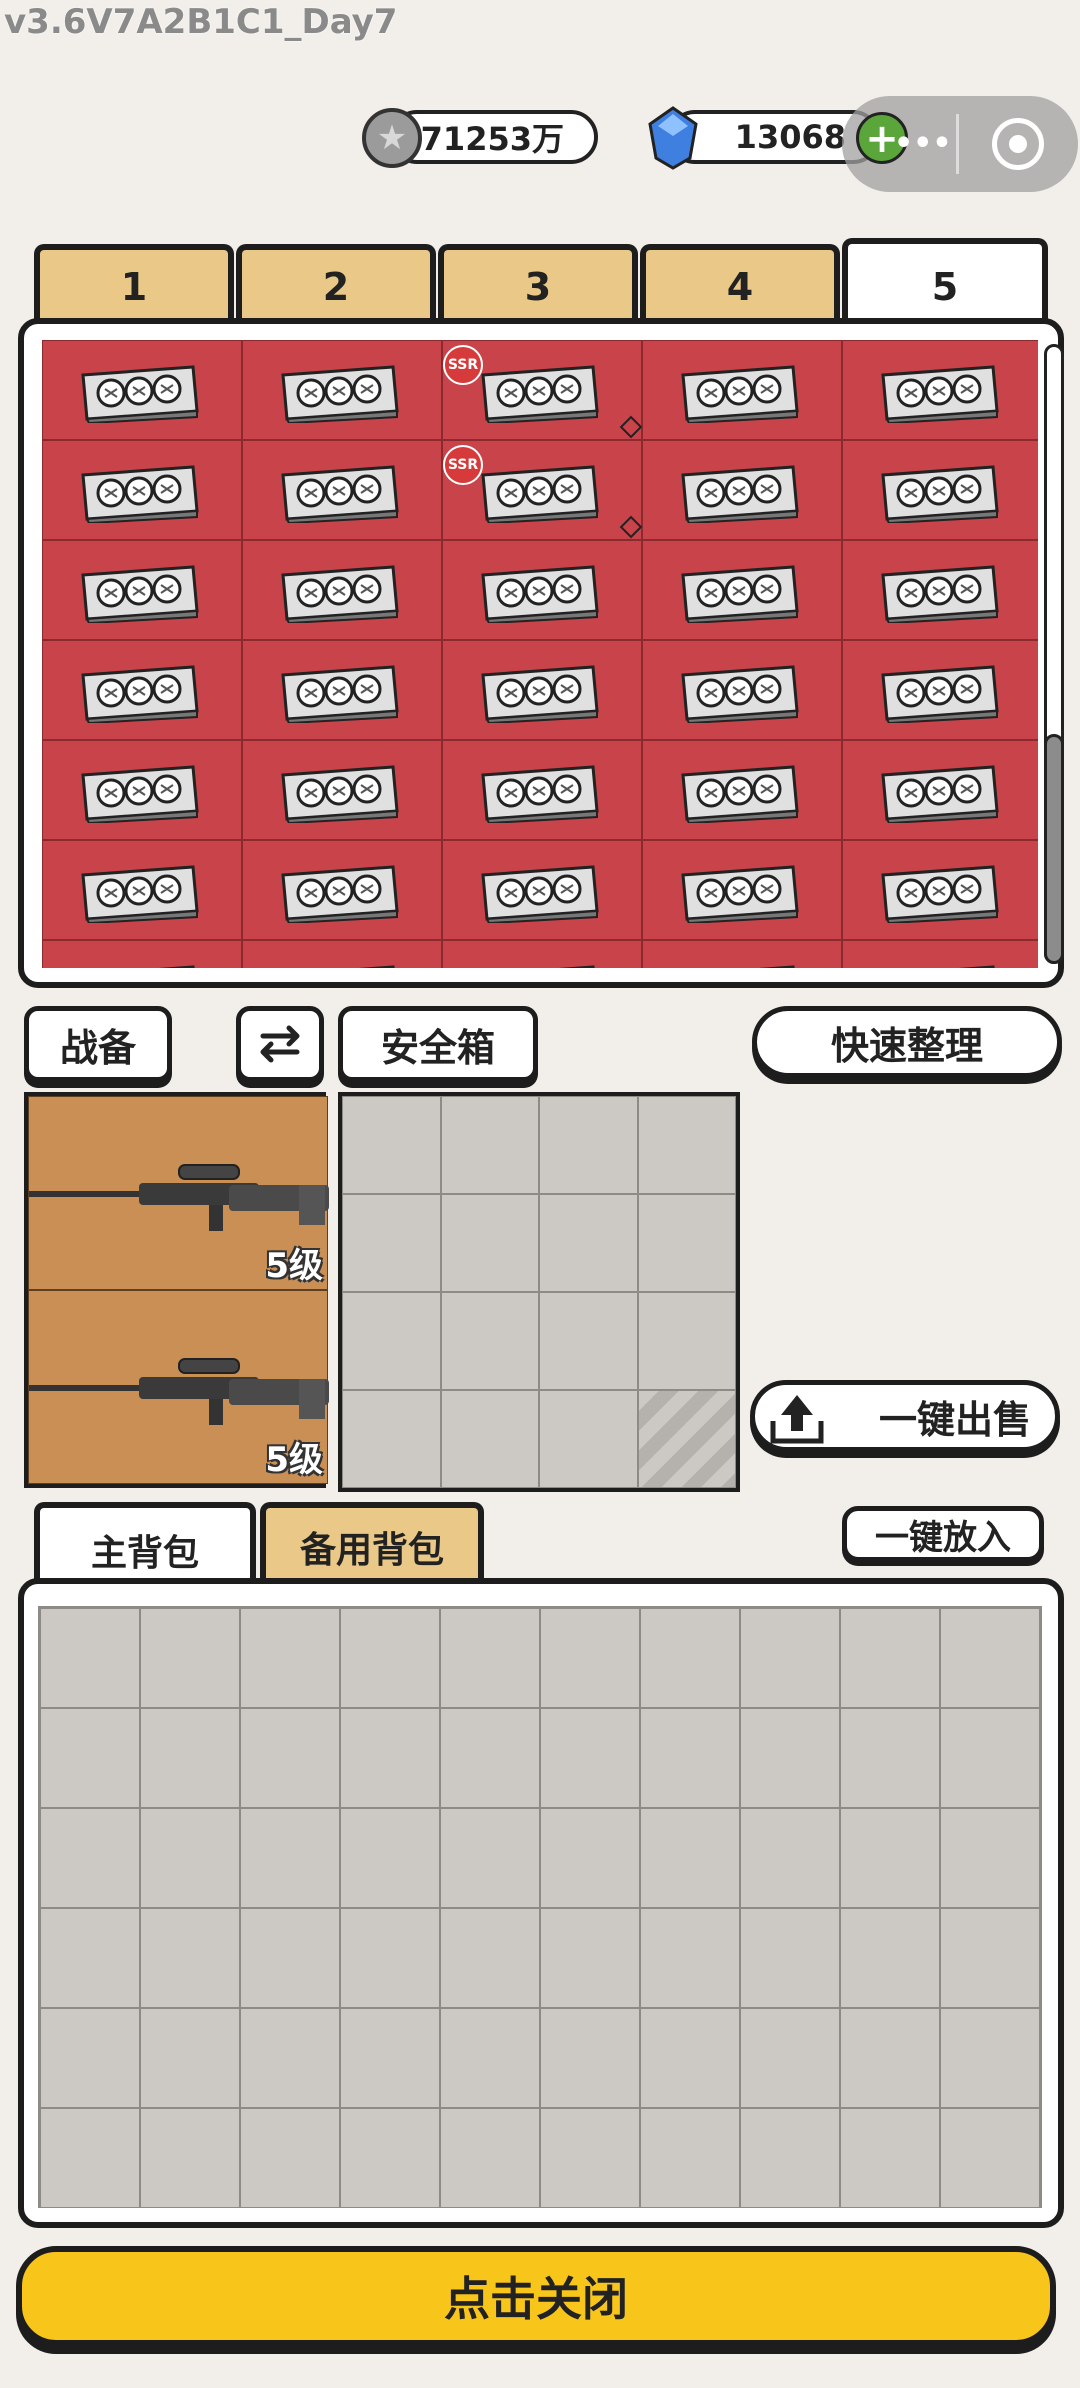  I want to click on sell-all-button: 一键出售, so click(905, 1416).